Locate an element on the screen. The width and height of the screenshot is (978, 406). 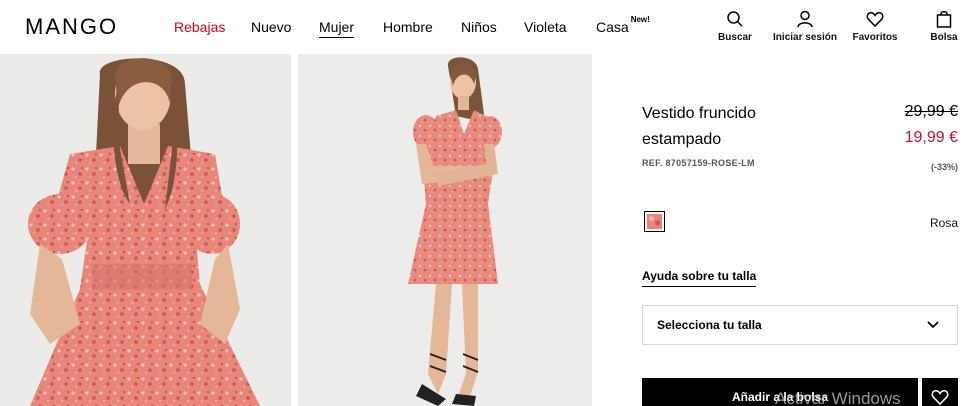
selected-color-label: Rosa is located at coordinates (943, 223).